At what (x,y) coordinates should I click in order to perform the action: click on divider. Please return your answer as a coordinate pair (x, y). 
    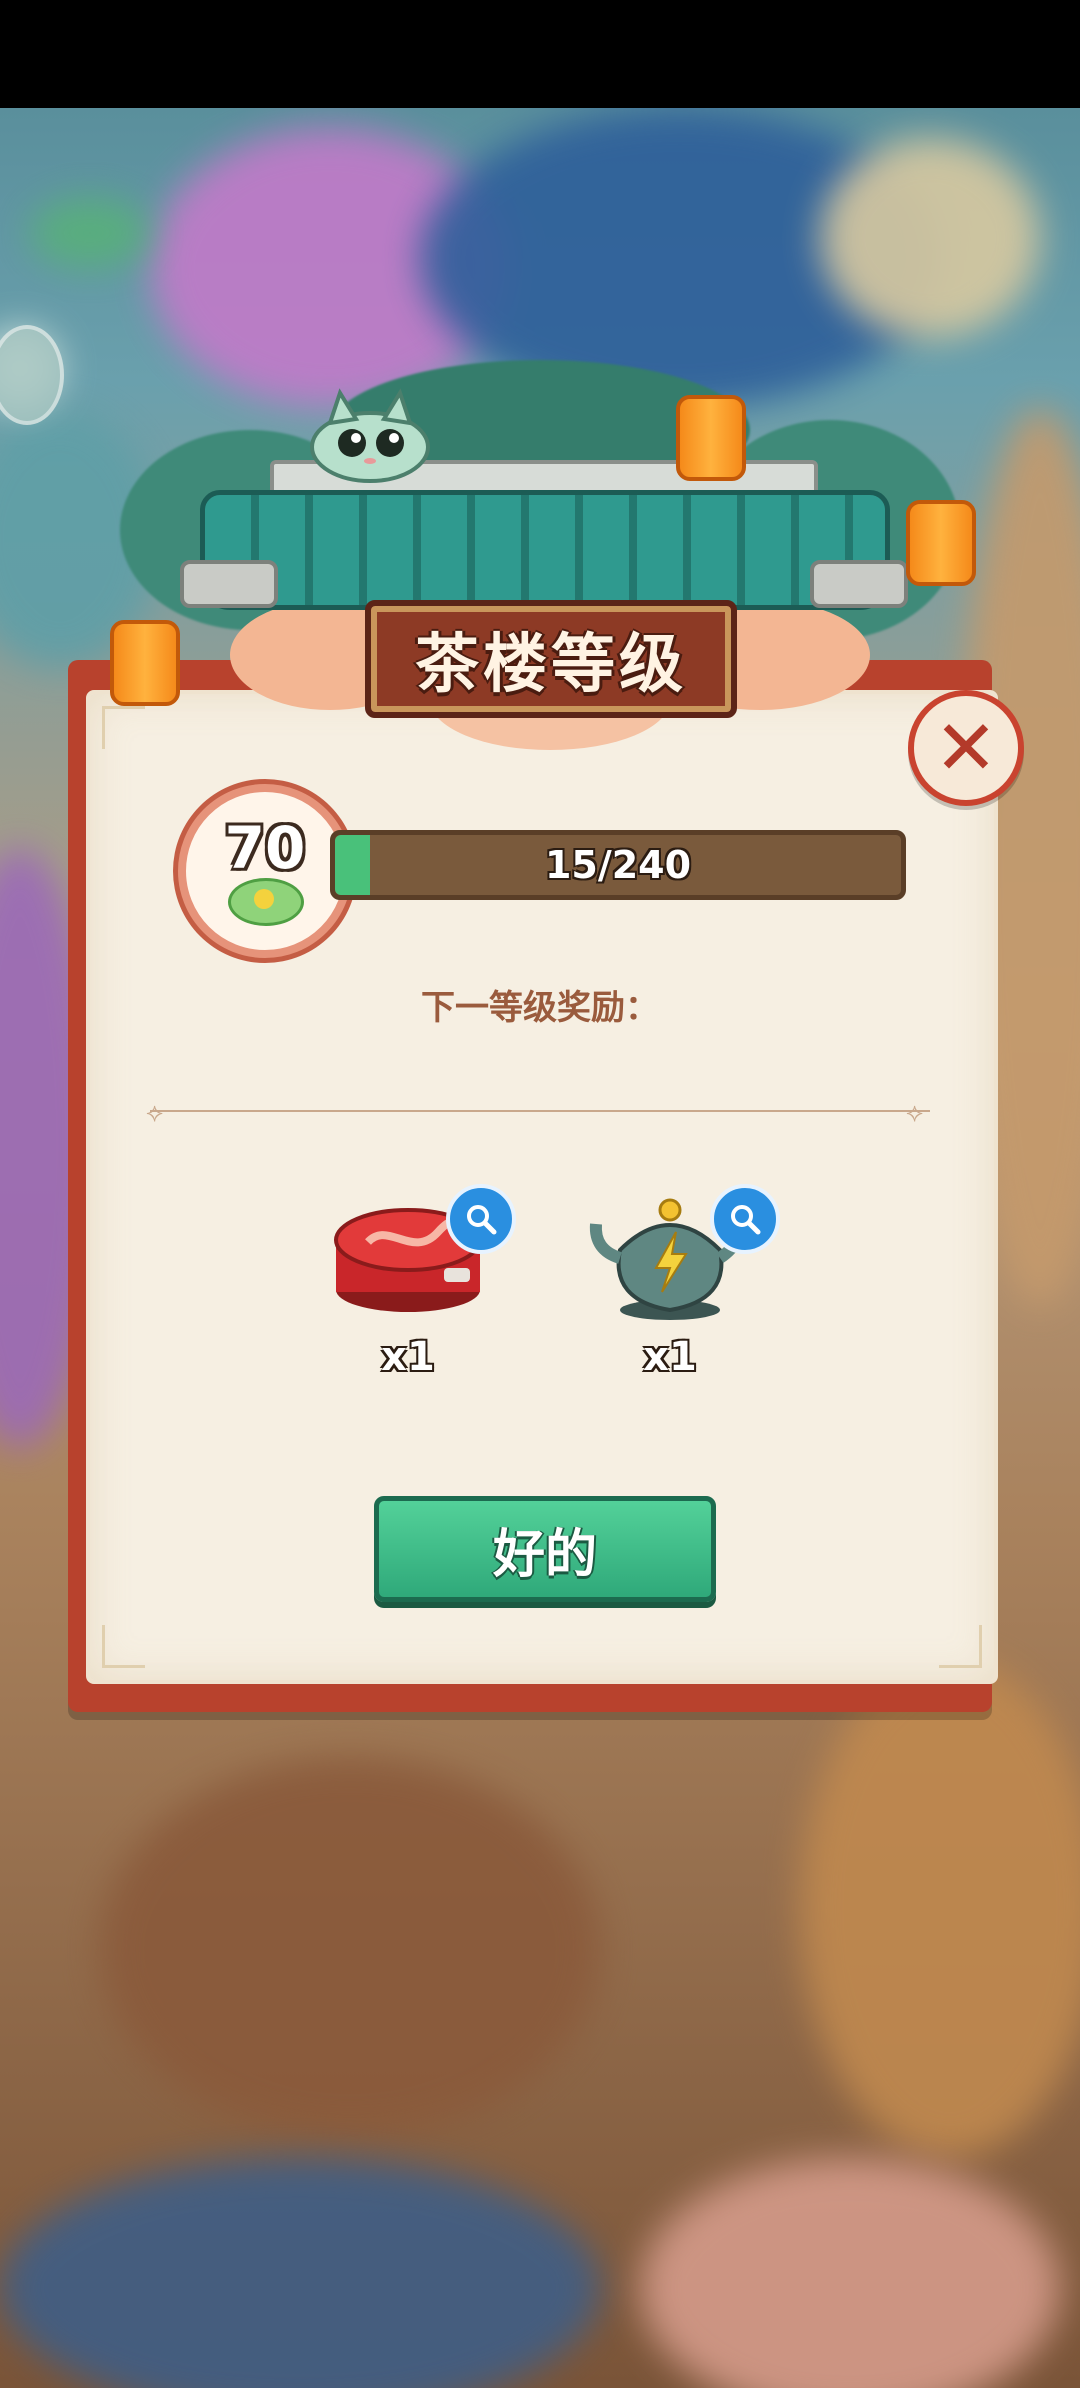
    Looking at the image, I should click on (540, 1111).